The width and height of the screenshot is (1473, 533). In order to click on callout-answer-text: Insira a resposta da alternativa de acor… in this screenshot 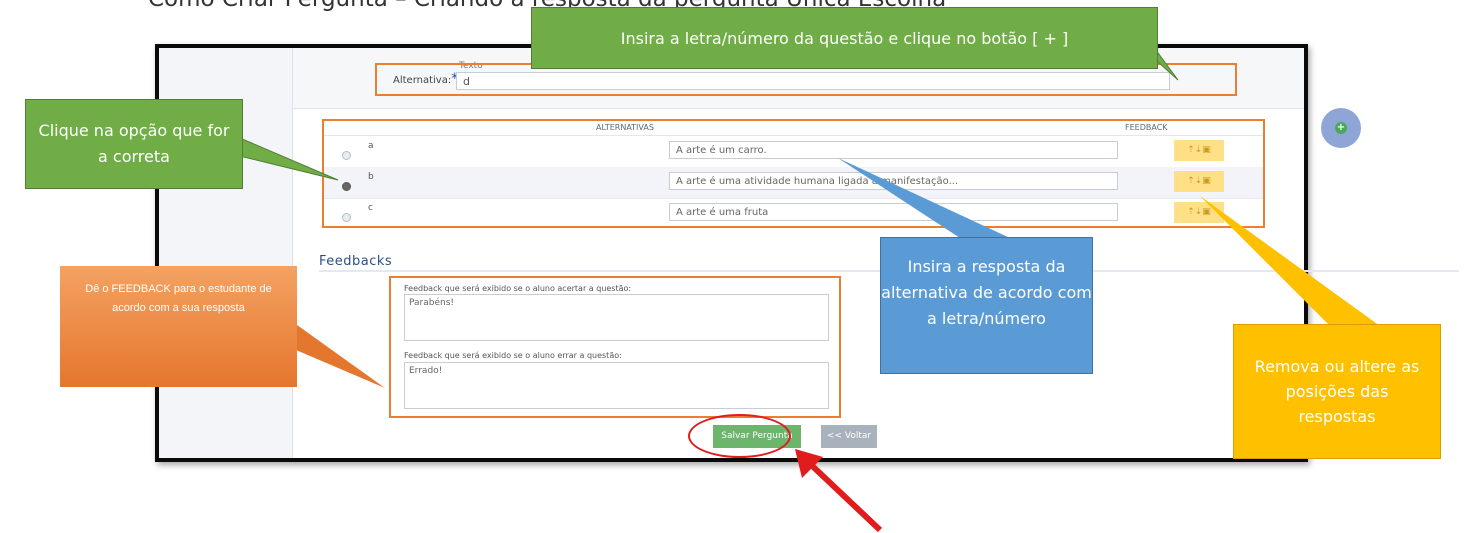, I will do `click(986, 305)`.